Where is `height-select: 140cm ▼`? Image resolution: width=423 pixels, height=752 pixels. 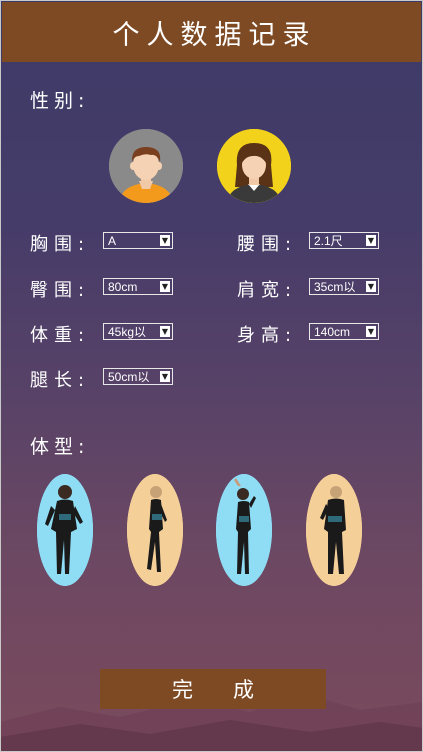 height-select: 140cm ▼ is located at coordinates (344, 331).